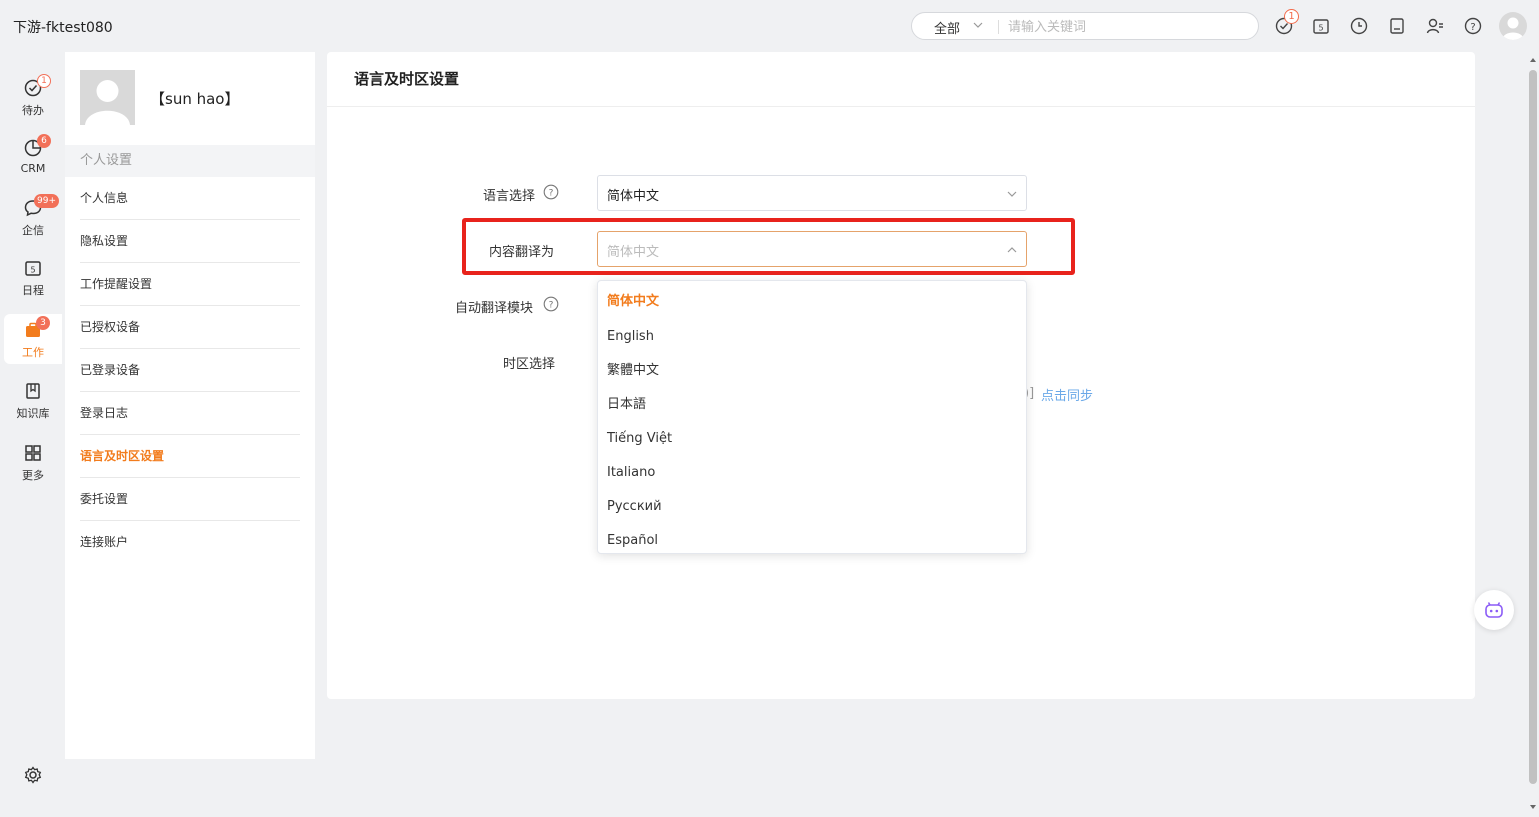 This screenshot has height=817, width=1539. Describe the element at coordinates (1435, 26) in the screenshot. I see `contacts-icon` at that location.